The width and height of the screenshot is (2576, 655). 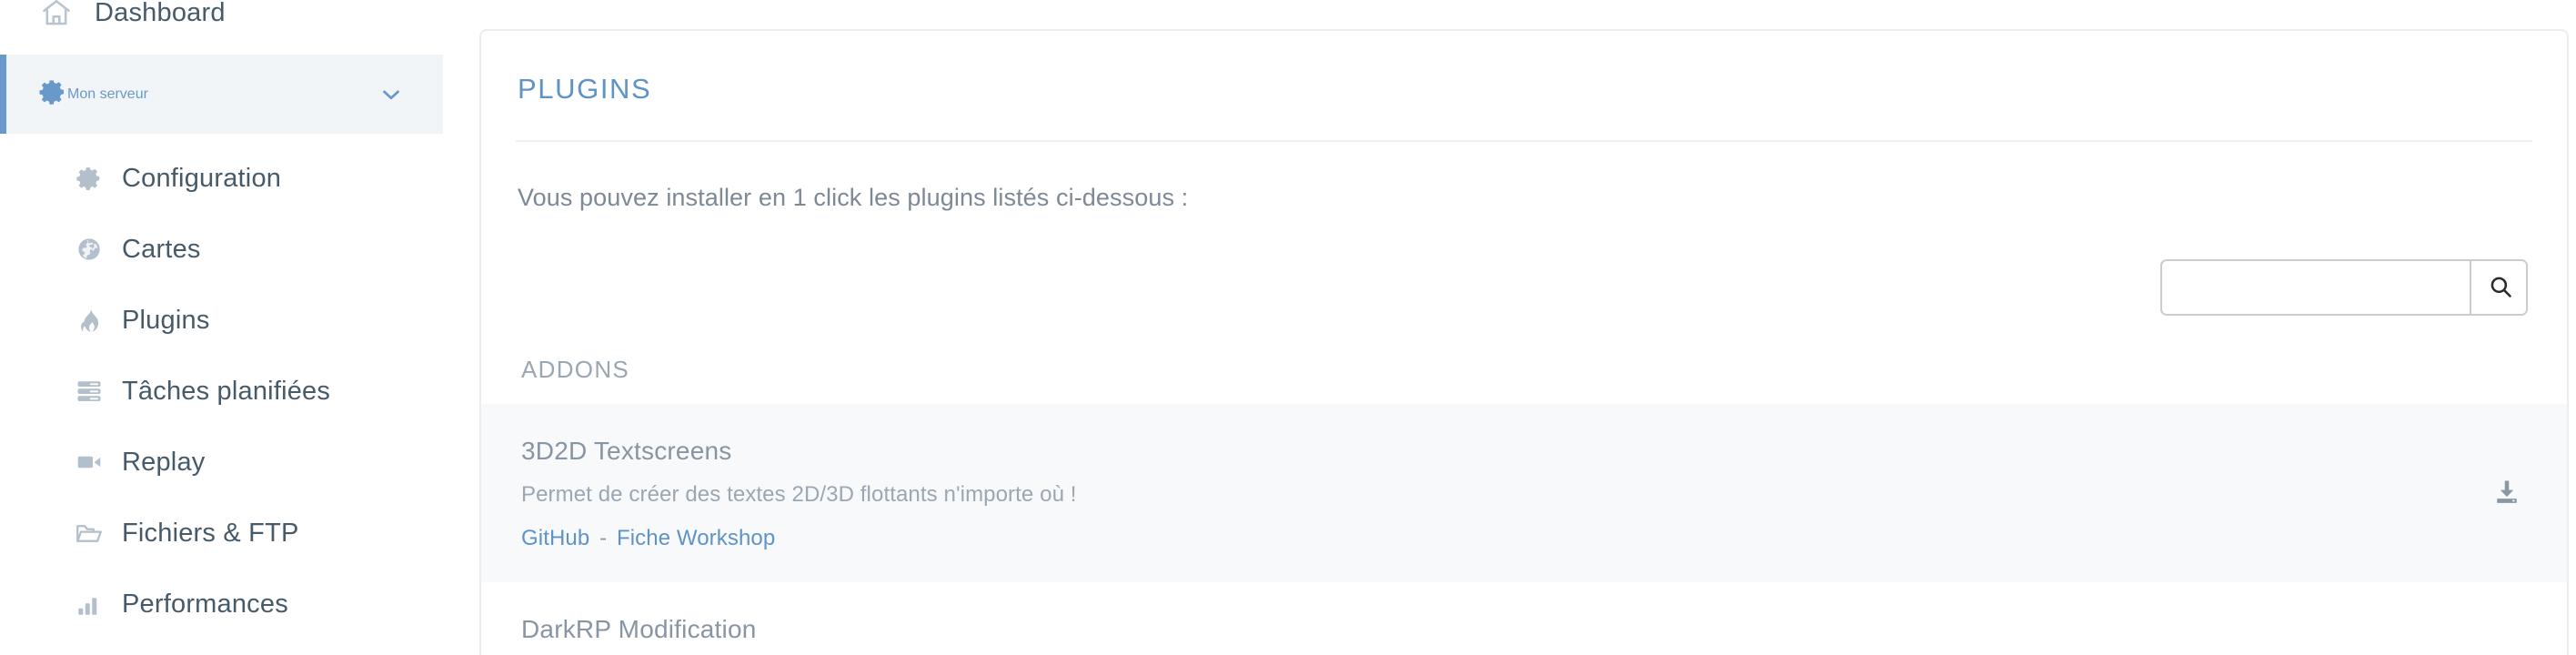 What do you see at coordinates (202, 178) in the screenshot?
I see `sidebar-item-label: Configuration` at bounding box center [202, 178].